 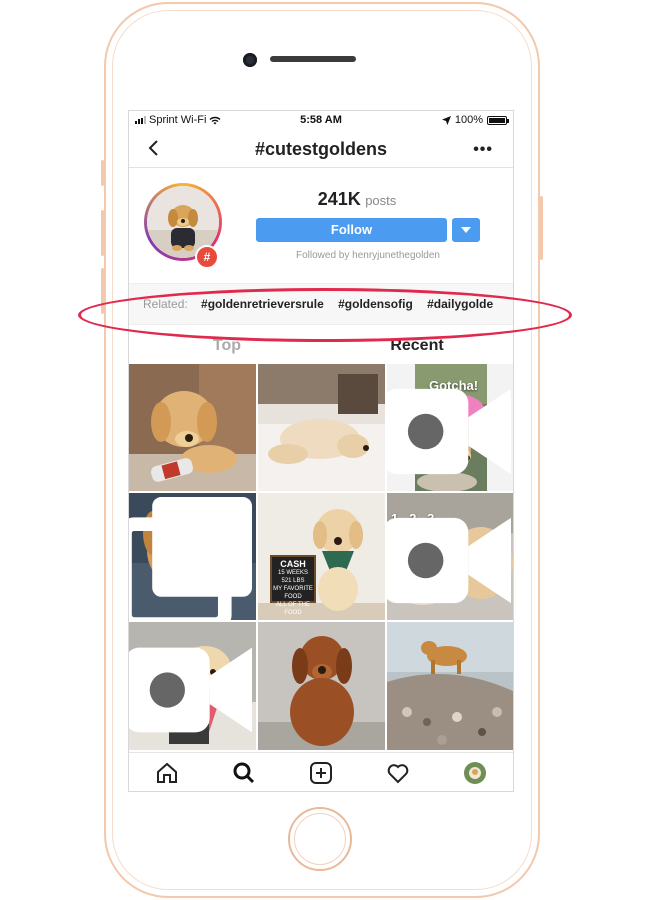 What do you see at coordinates (468, 120) in the screenshot?
I see `battery-percent: 100%` at bounding box center [468, 120].